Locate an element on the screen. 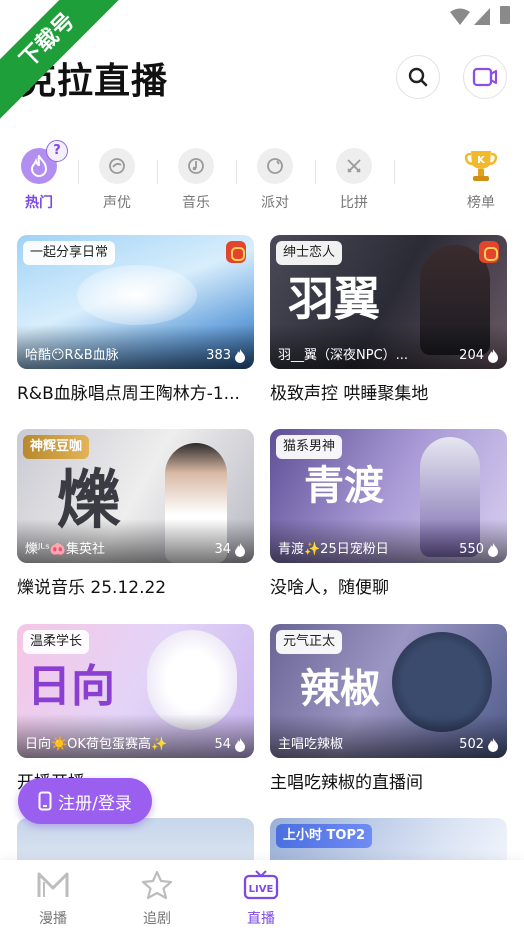  category-party: 派对 is located at coordinates (275, 180).